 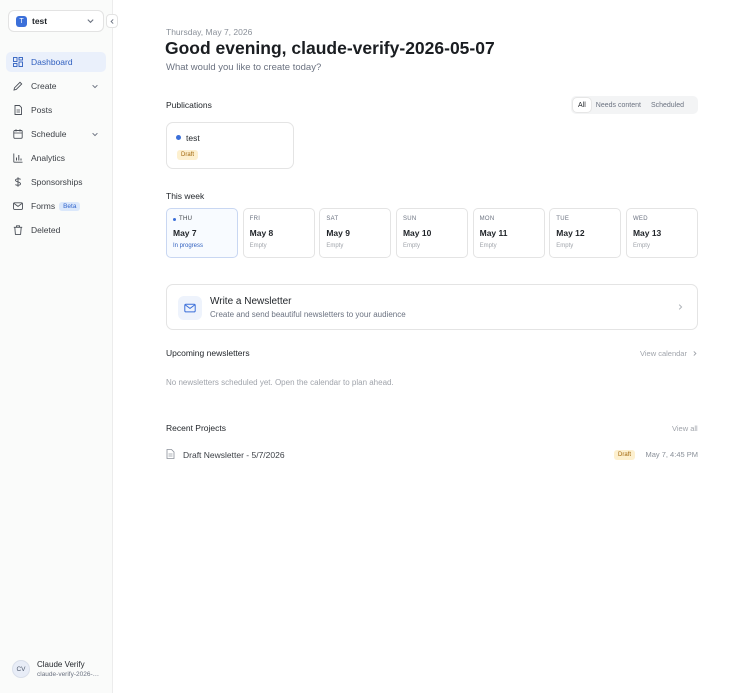 I want to click on publication-filter: All Needs content Scheduled, so click(x=634, y=105).